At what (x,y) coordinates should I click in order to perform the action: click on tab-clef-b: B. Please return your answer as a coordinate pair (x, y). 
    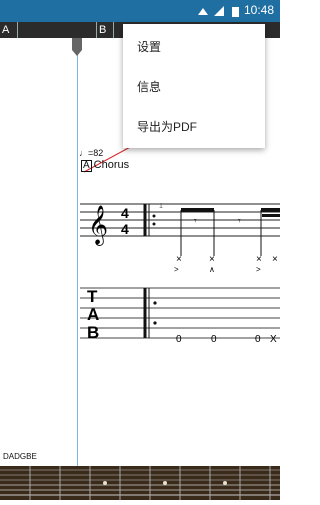
    Looking at the image, I should click on (93, 332).